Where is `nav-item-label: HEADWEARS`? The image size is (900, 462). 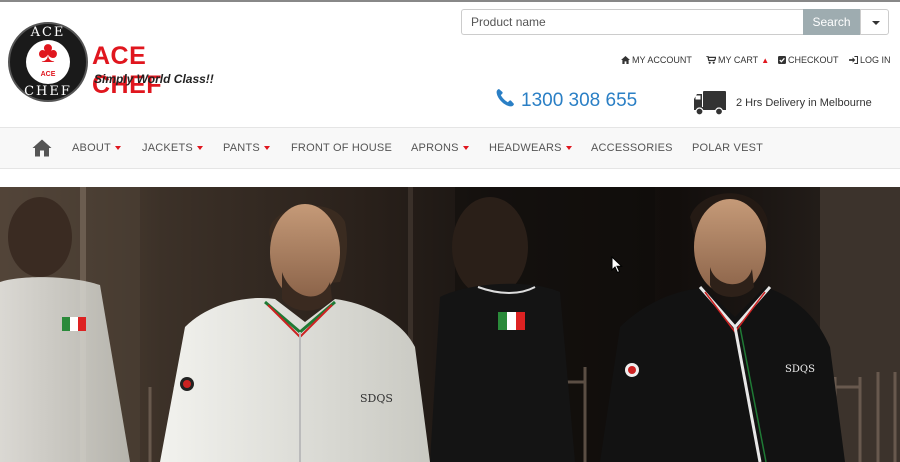
nav-item-label: HEADWEARS is located at coordinates (525, 148).